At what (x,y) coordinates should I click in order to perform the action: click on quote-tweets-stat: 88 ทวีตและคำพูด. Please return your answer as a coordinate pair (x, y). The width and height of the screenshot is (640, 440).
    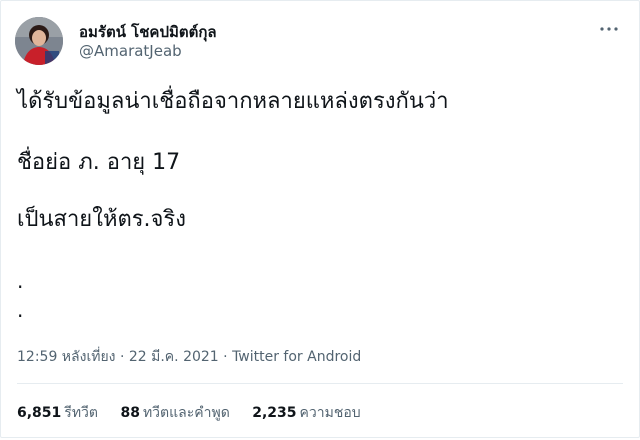
    Looking at the image, I should click on (174, 413).